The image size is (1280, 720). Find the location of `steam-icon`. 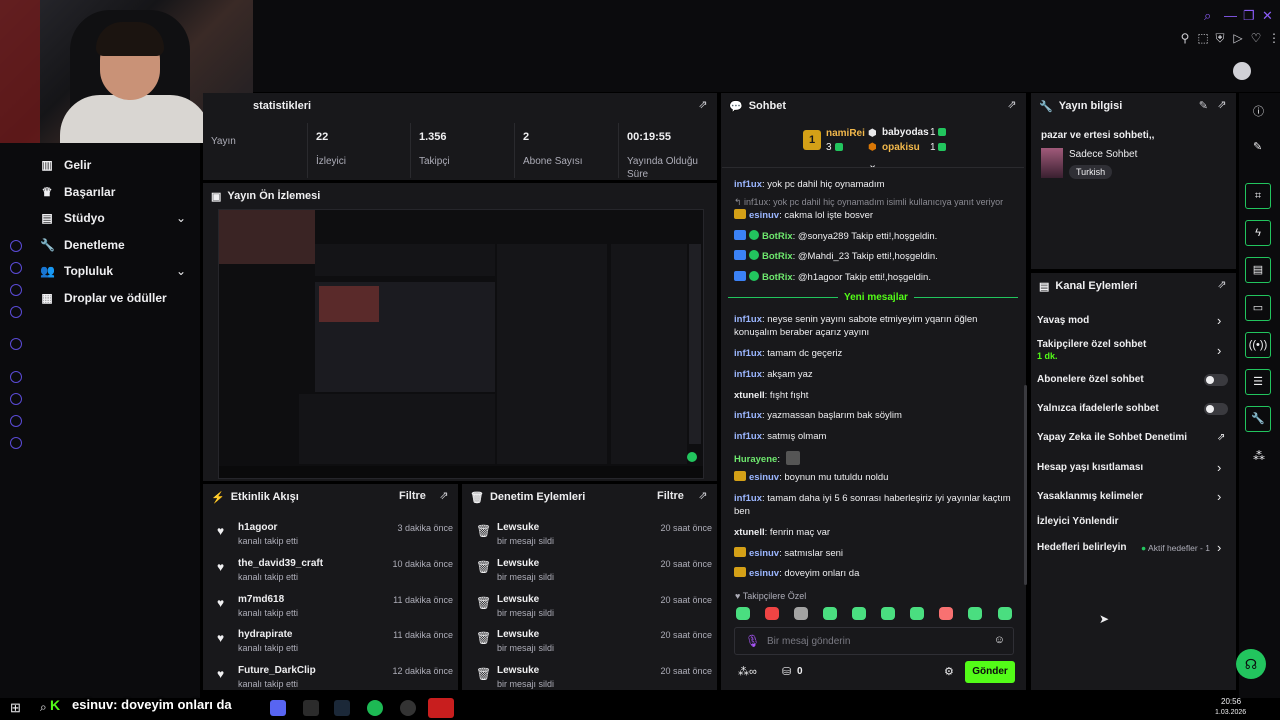

steam-icon is located at coordinates (342, 708).